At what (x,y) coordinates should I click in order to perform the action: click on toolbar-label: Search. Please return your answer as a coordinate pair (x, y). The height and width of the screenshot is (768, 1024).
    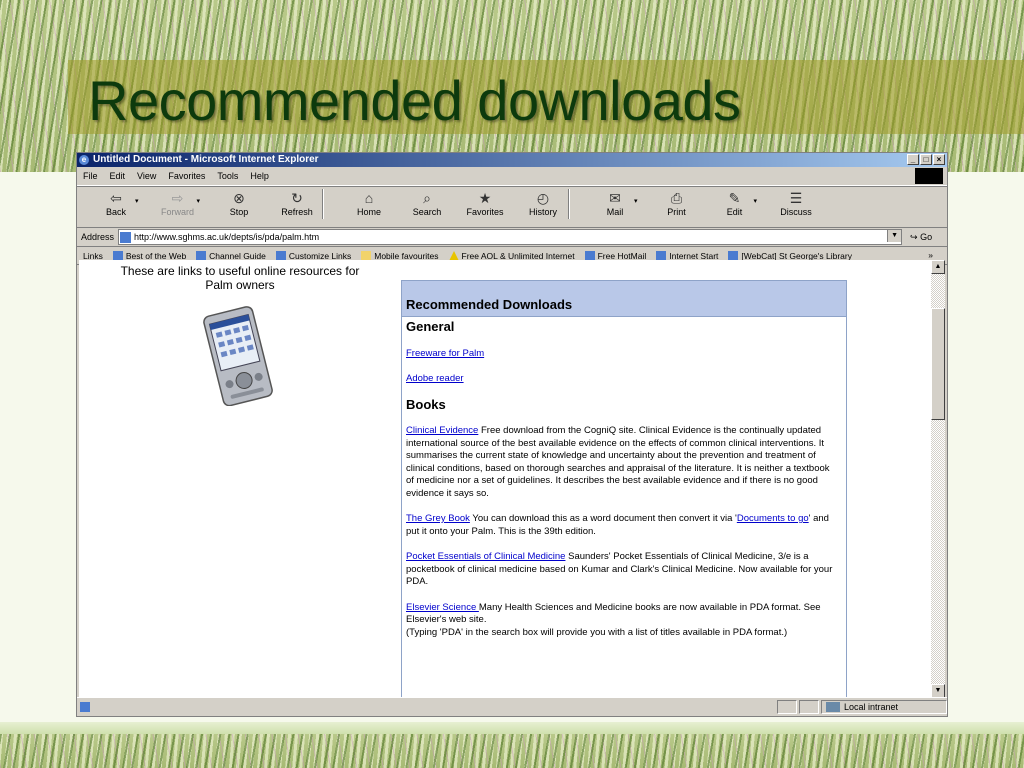
    Looking at the image, I should click on (427, 212).